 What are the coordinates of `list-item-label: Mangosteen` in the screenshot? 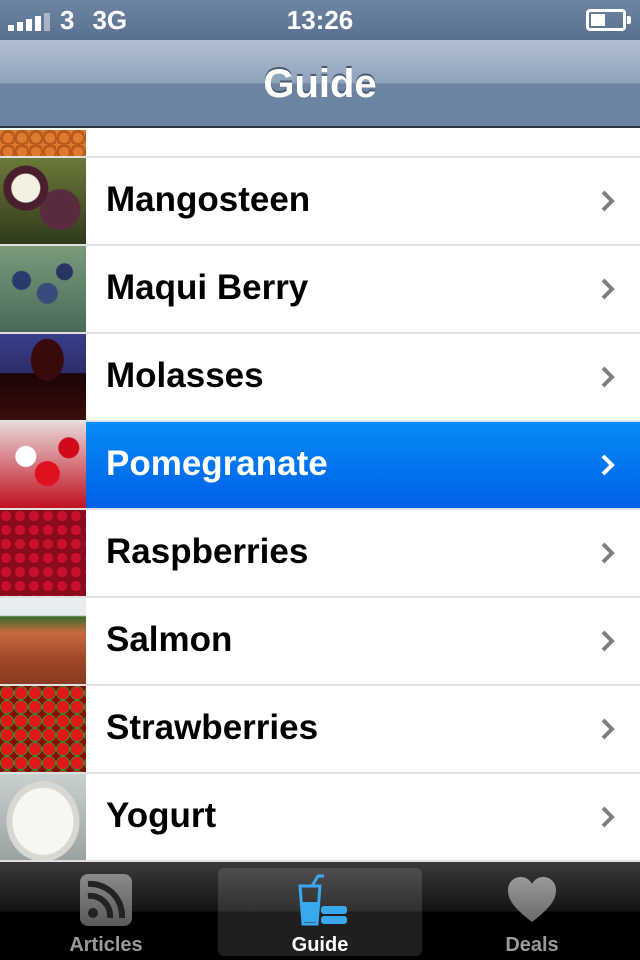 It's located at (208, 199).